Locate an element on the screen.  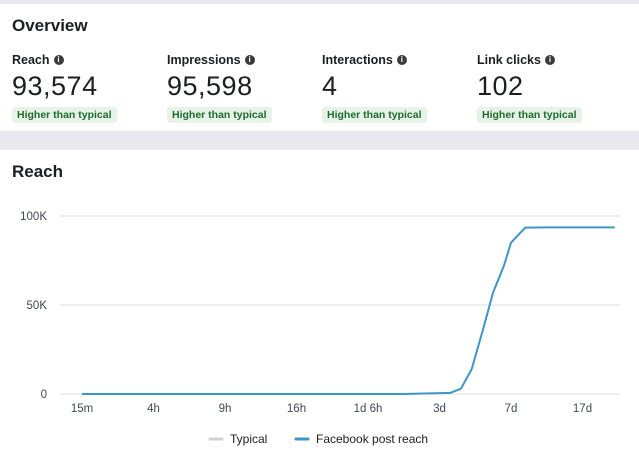
metric-impressions: Impressions i 95,598 Higher than typical is located at coordinates (242, 87).